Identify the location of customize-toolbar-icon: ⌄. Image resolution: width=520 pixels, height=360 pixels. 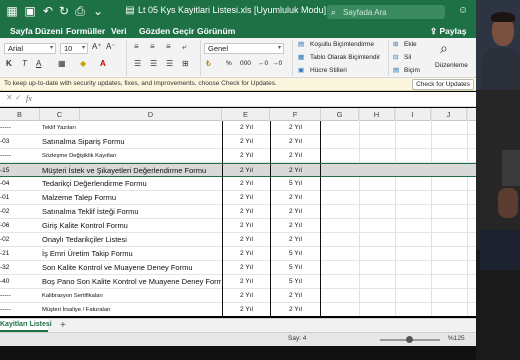
(98, 11).